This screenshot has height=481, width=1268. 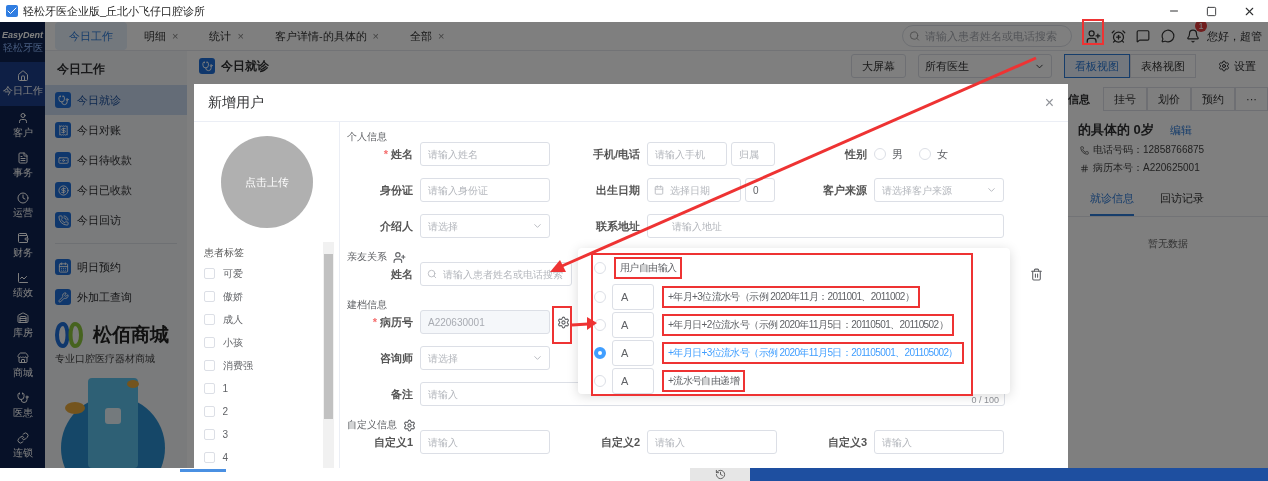 What do you see at coordinates (855, 154) in the screenshot?
I see `field-label: 性别` at bounding box center [855, 154].